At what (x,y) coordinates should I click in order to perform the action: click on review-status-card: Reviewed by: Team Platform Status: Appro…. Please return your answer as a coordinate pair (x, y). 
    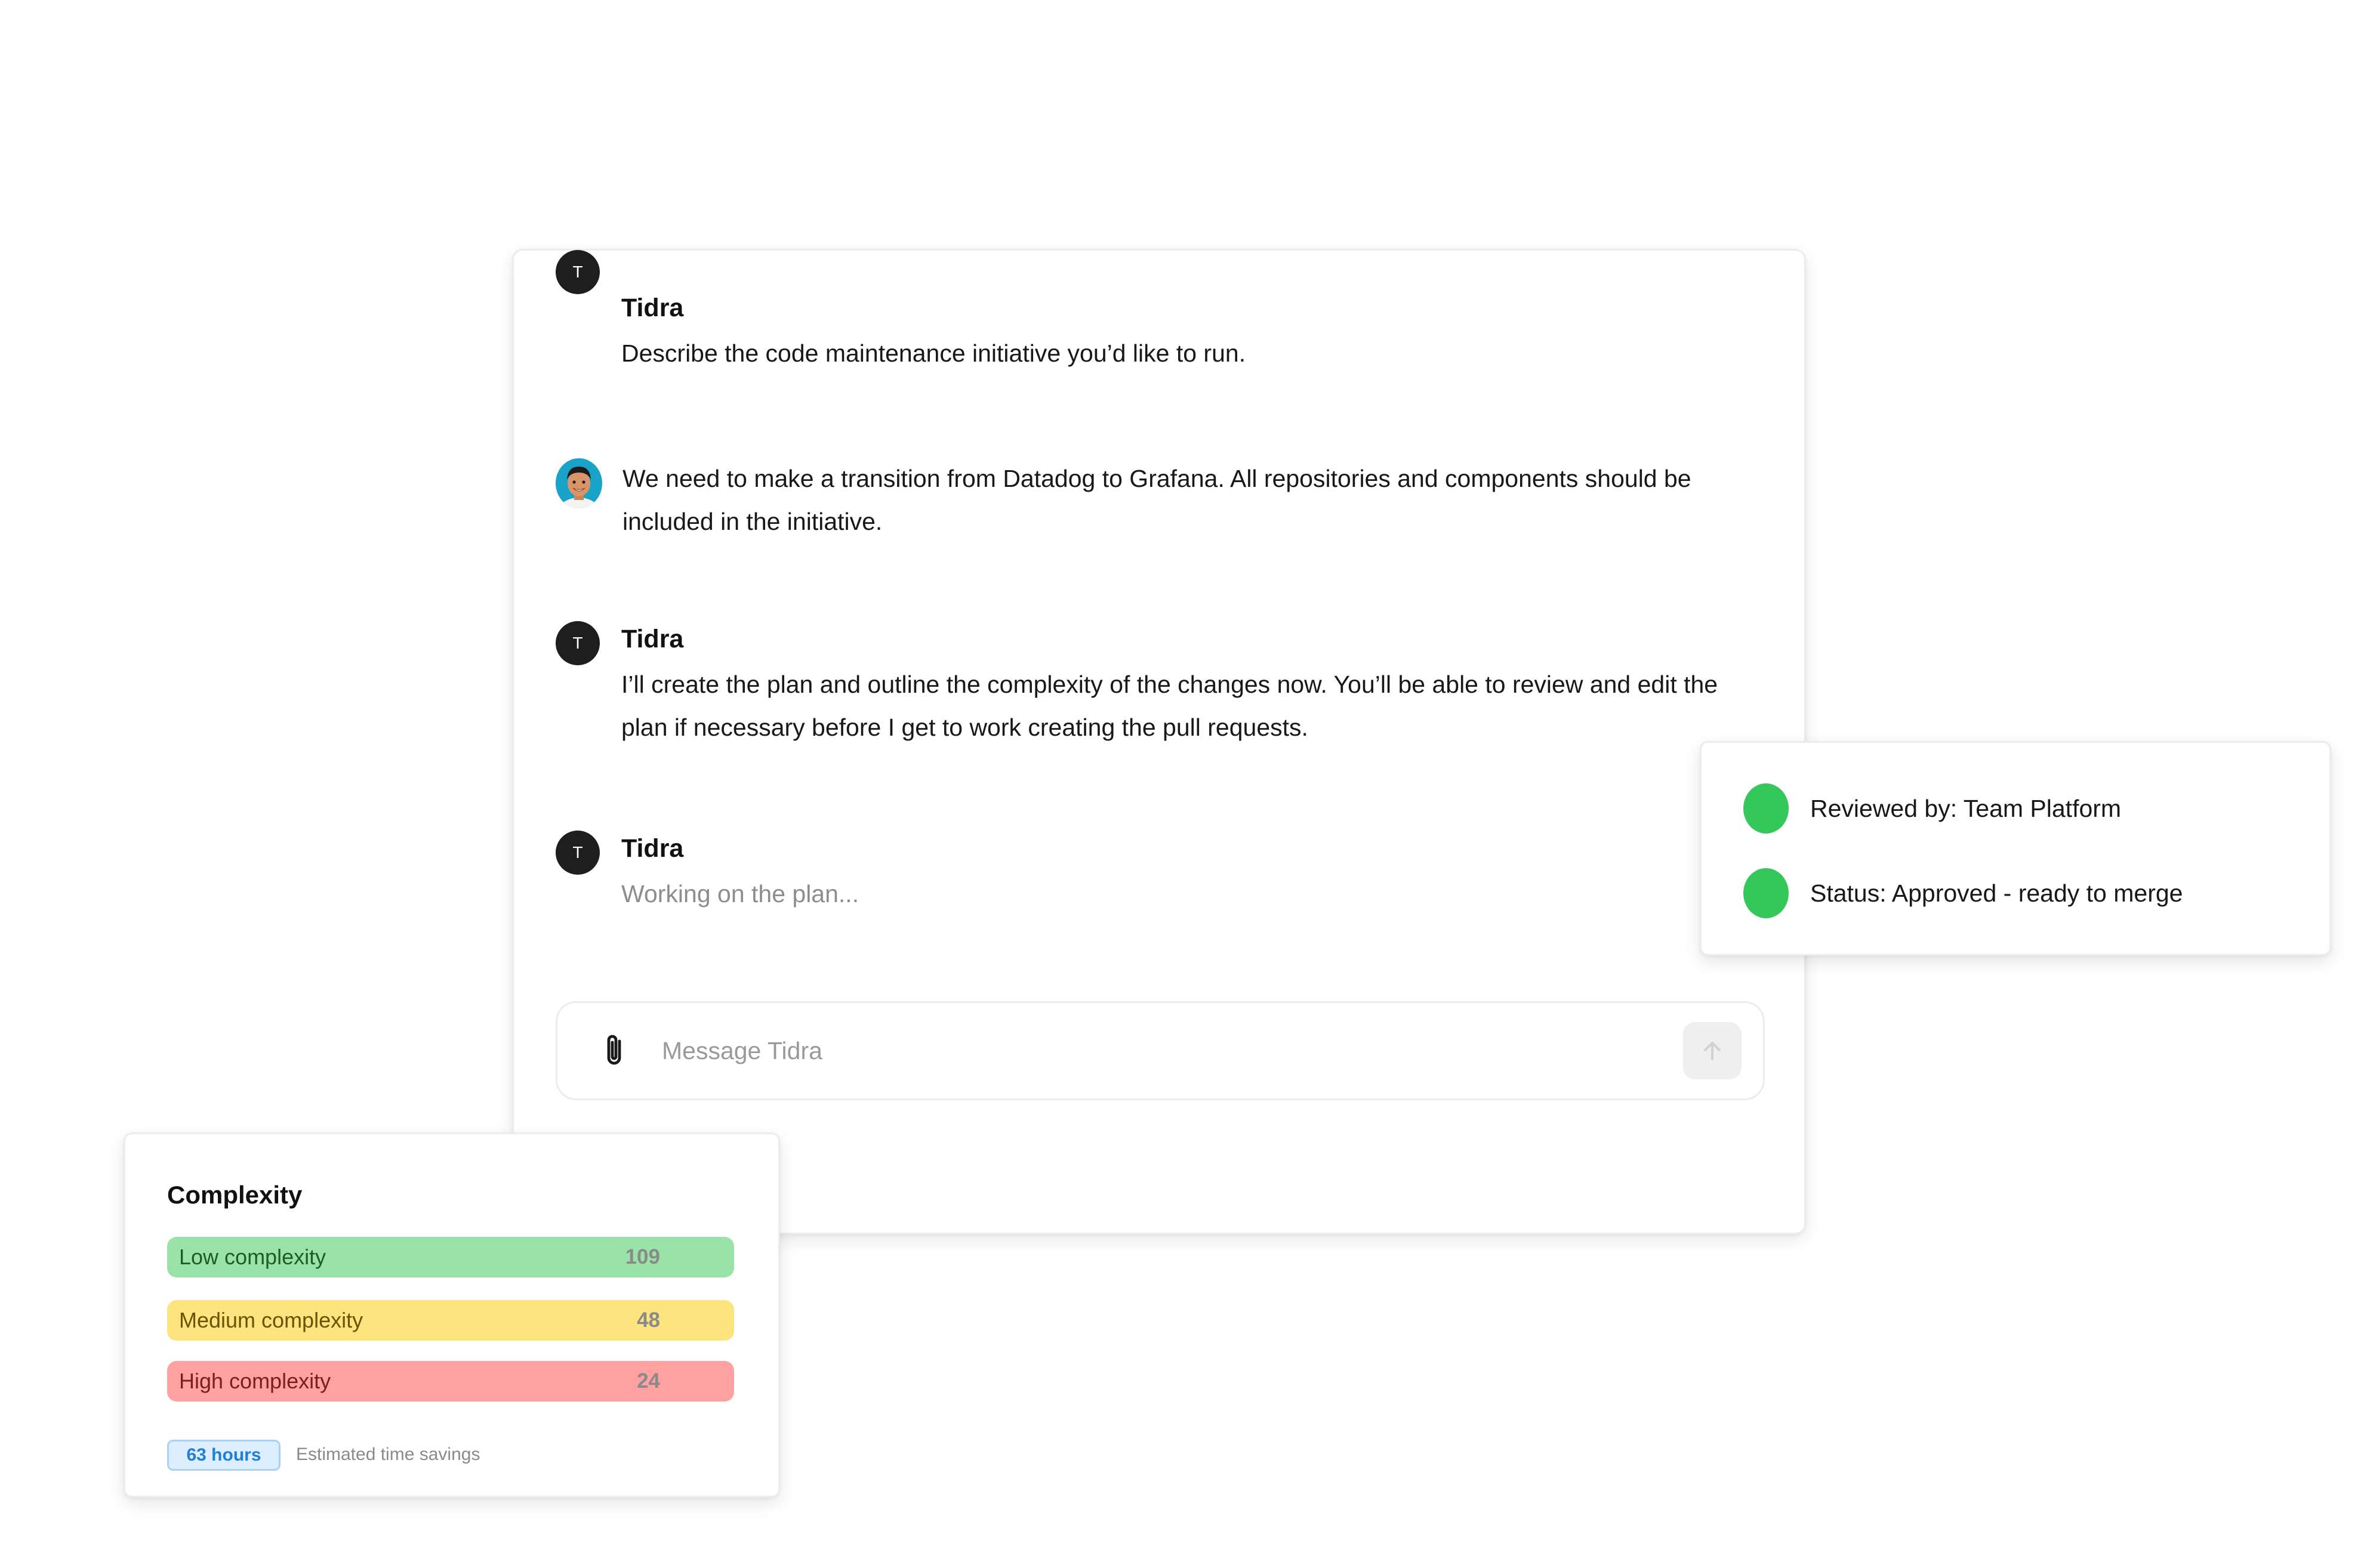
    Looking at the image, I should click on (2015, 848).